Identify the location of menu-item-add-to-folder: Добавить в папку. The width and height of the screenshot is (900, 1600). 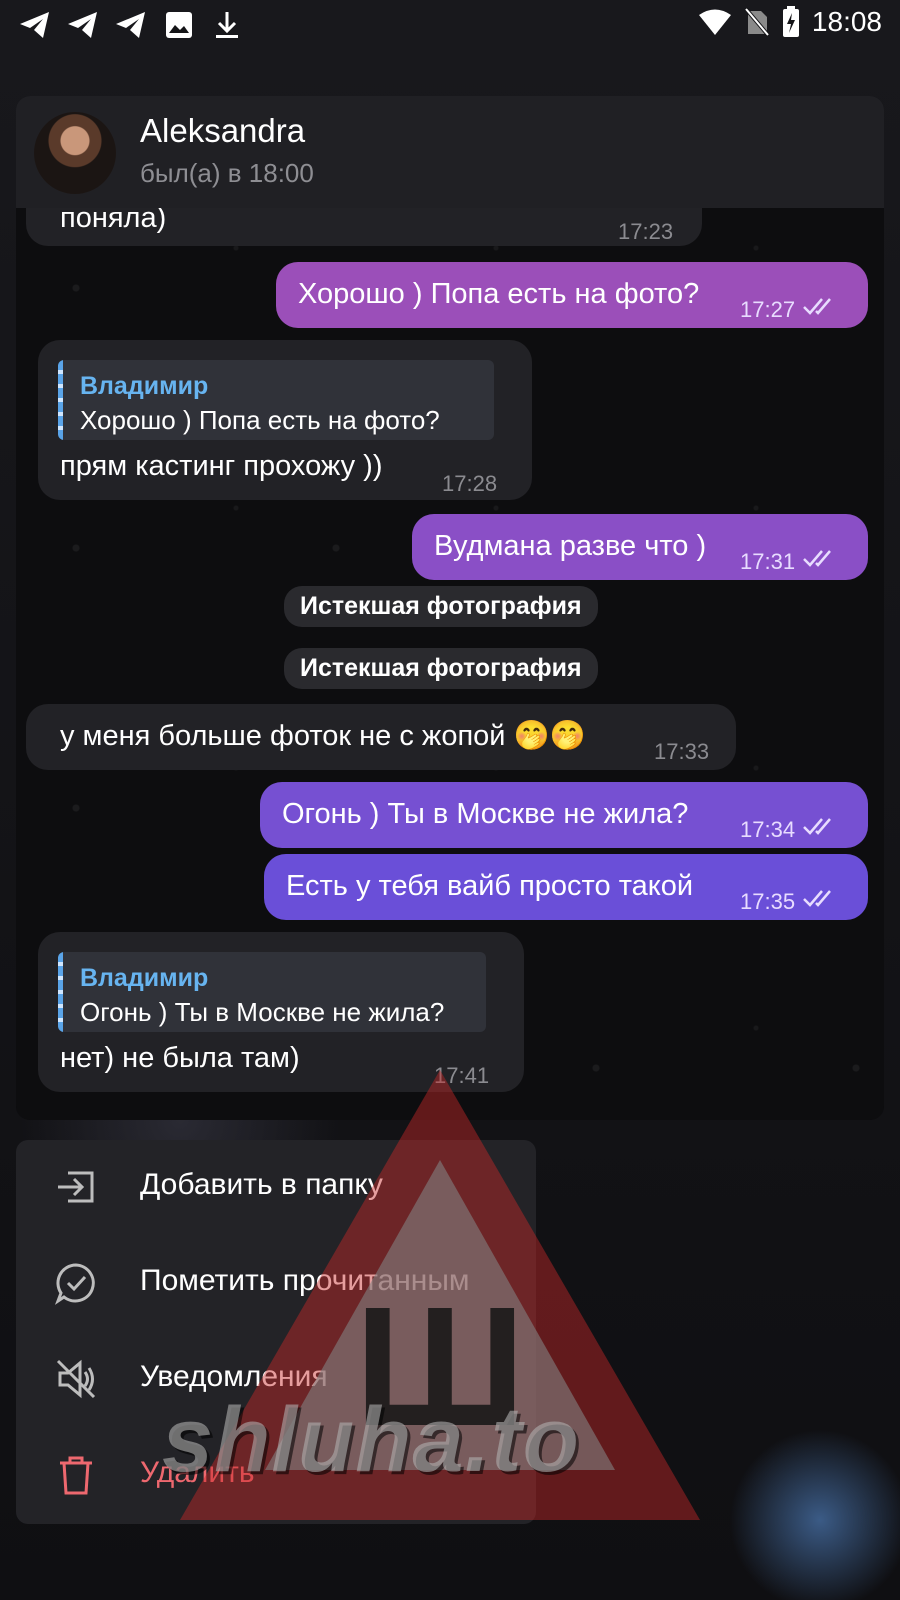
(276, 1187).